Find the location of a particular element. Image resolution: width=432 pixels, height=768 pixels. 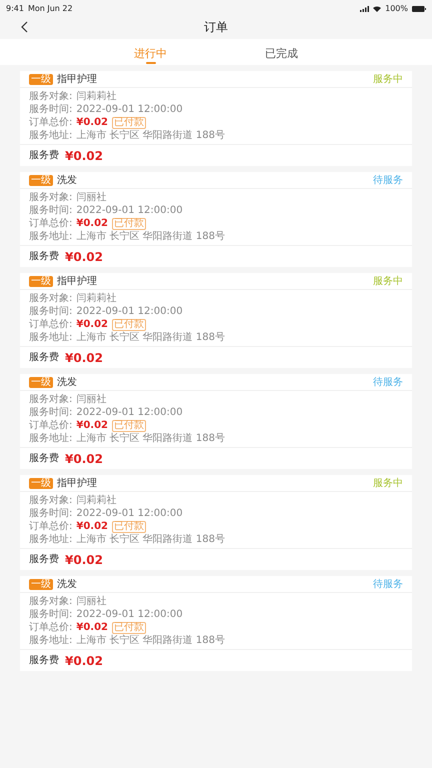

wifi-icon is located at coordinates (377, 9).